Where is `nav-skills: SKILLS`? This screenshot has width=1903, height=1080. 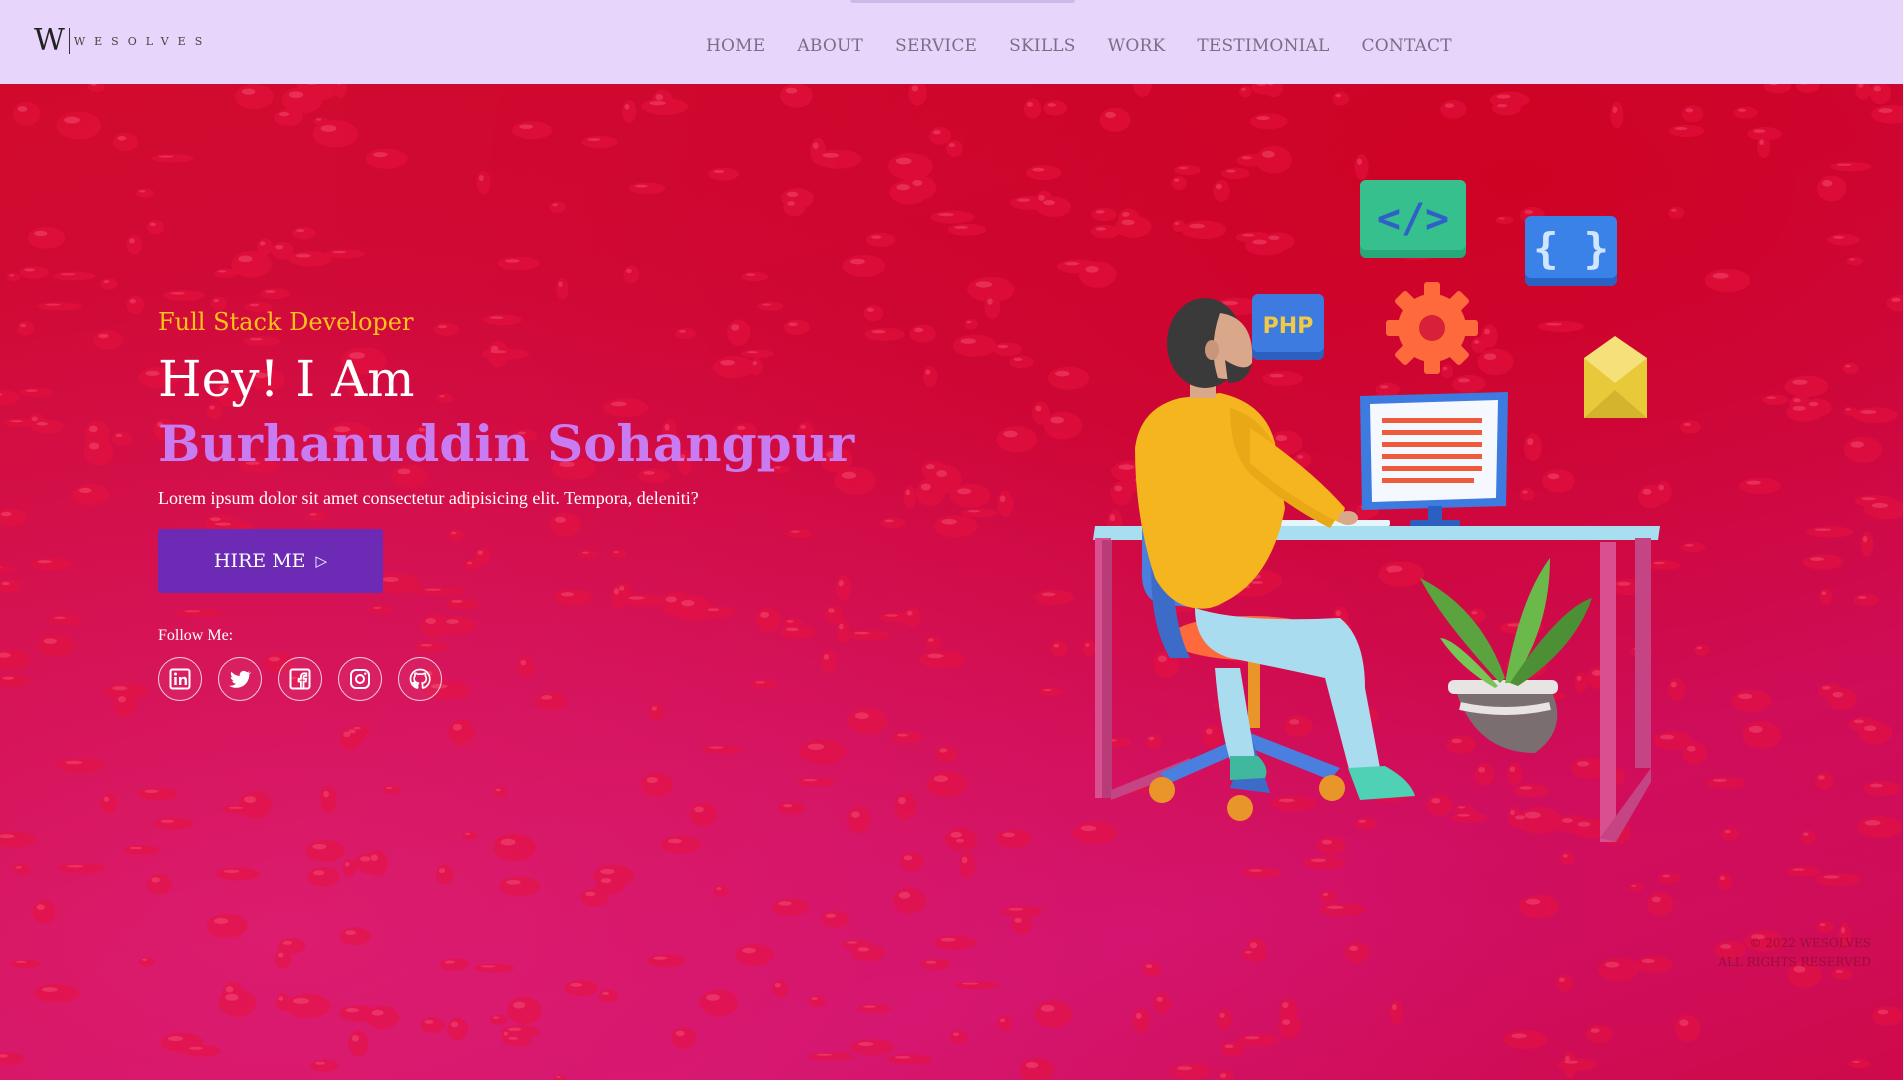 nav-skills: SKILLS is located at coordinates (1042, 46).